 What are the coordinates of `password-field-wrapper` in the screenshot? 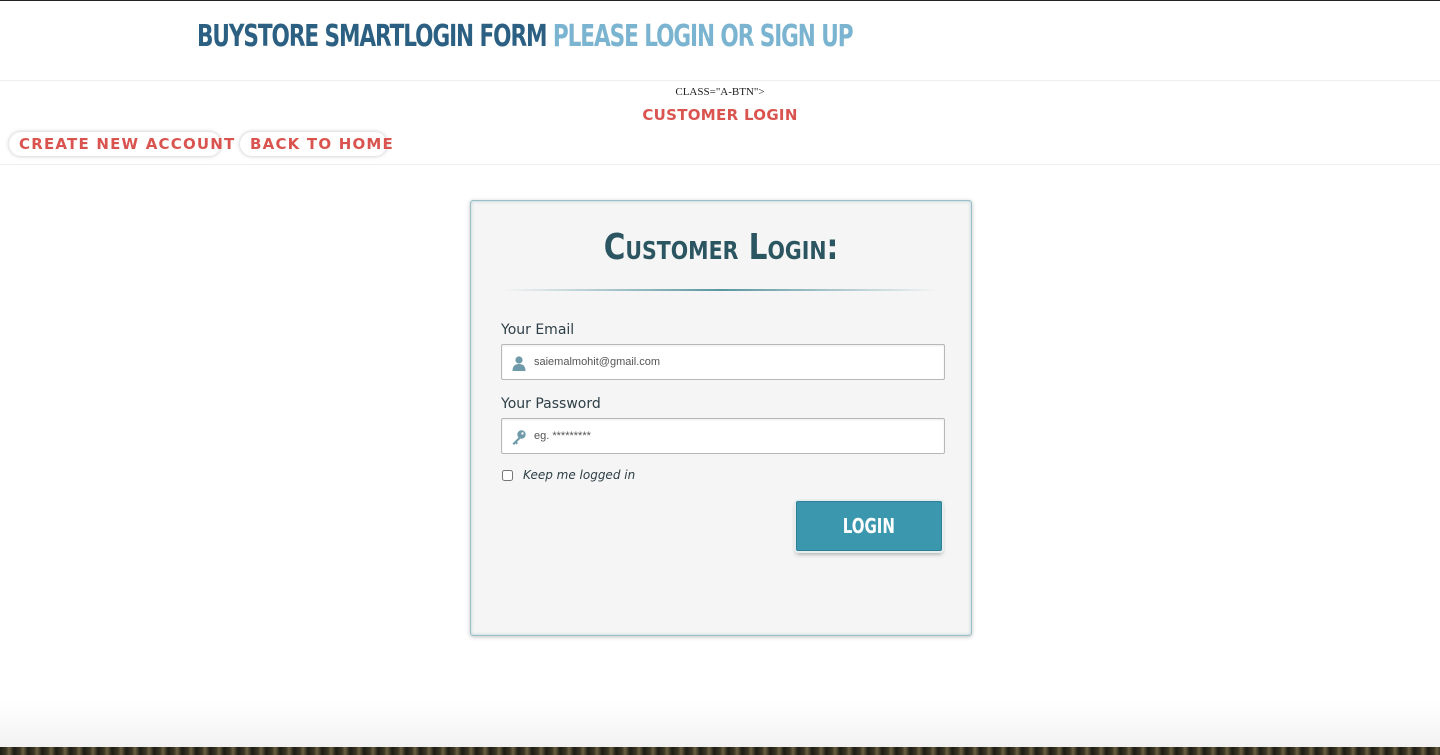 It's located at (723, 436).